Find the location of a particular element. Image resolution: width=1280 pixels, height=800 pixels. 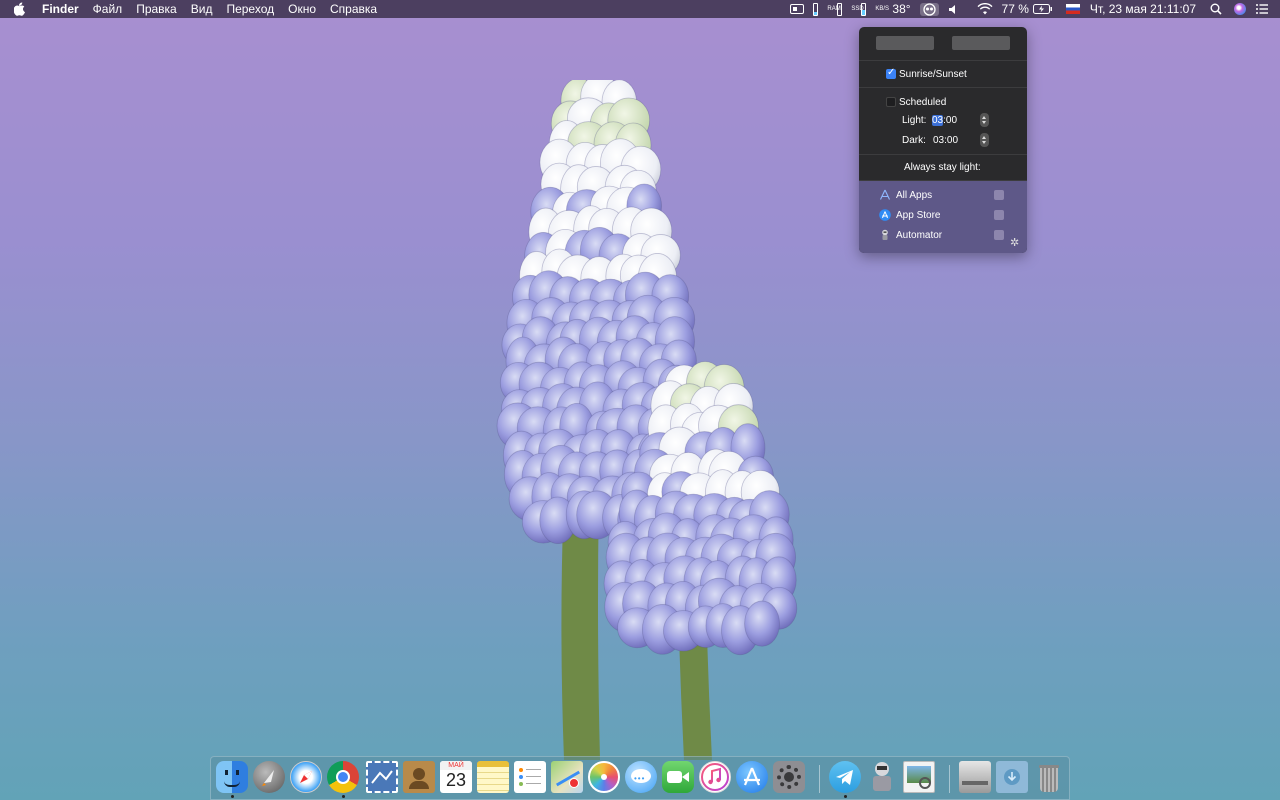

messages-icon: ••• is located at coordinates (641, 777).